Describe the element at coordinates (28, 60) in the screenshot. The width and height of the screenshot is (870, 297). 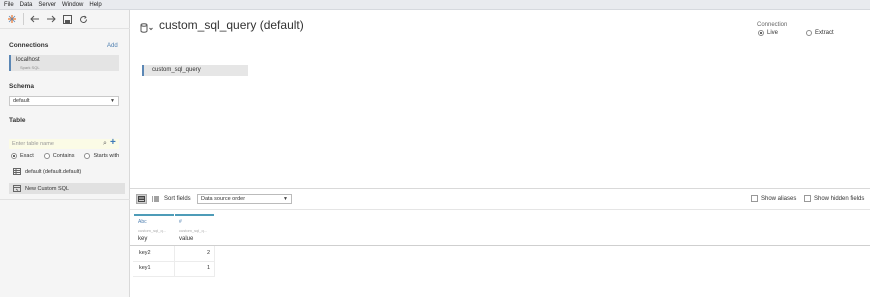
I see `connection-name: localhost` at that location.